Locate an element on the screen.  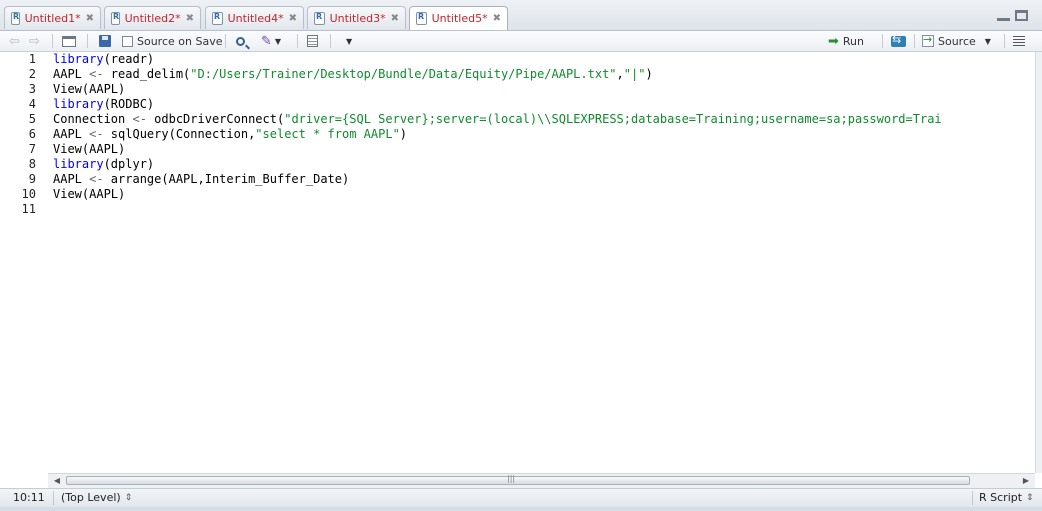
code-text: arrange(AAPL,Interim_Buffer_Date) is located at coordinates (226, 179).